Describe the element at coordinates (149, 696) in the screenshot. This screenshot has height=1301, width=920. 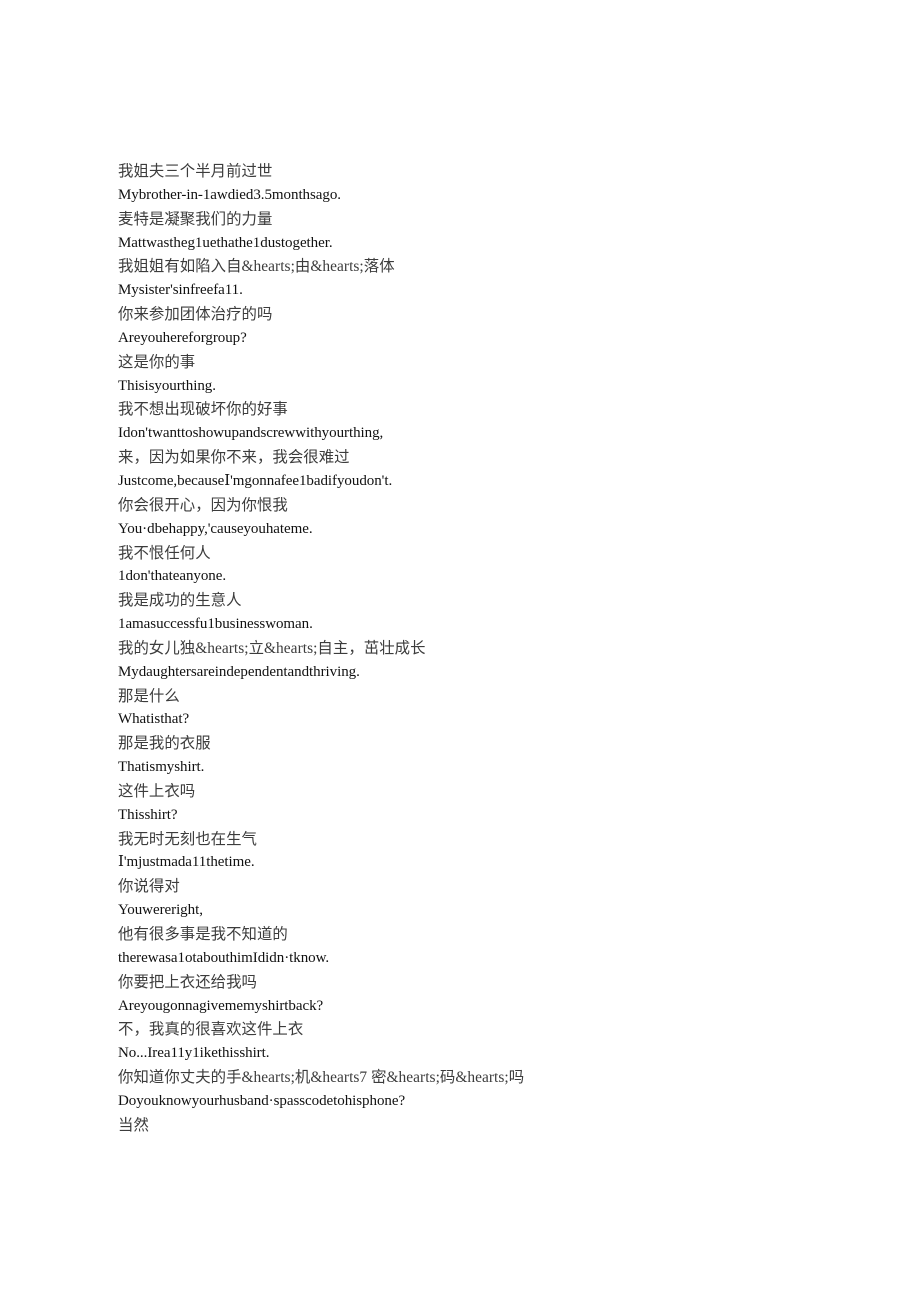
I see `subtitle-line-source: 那是什么` at that location.